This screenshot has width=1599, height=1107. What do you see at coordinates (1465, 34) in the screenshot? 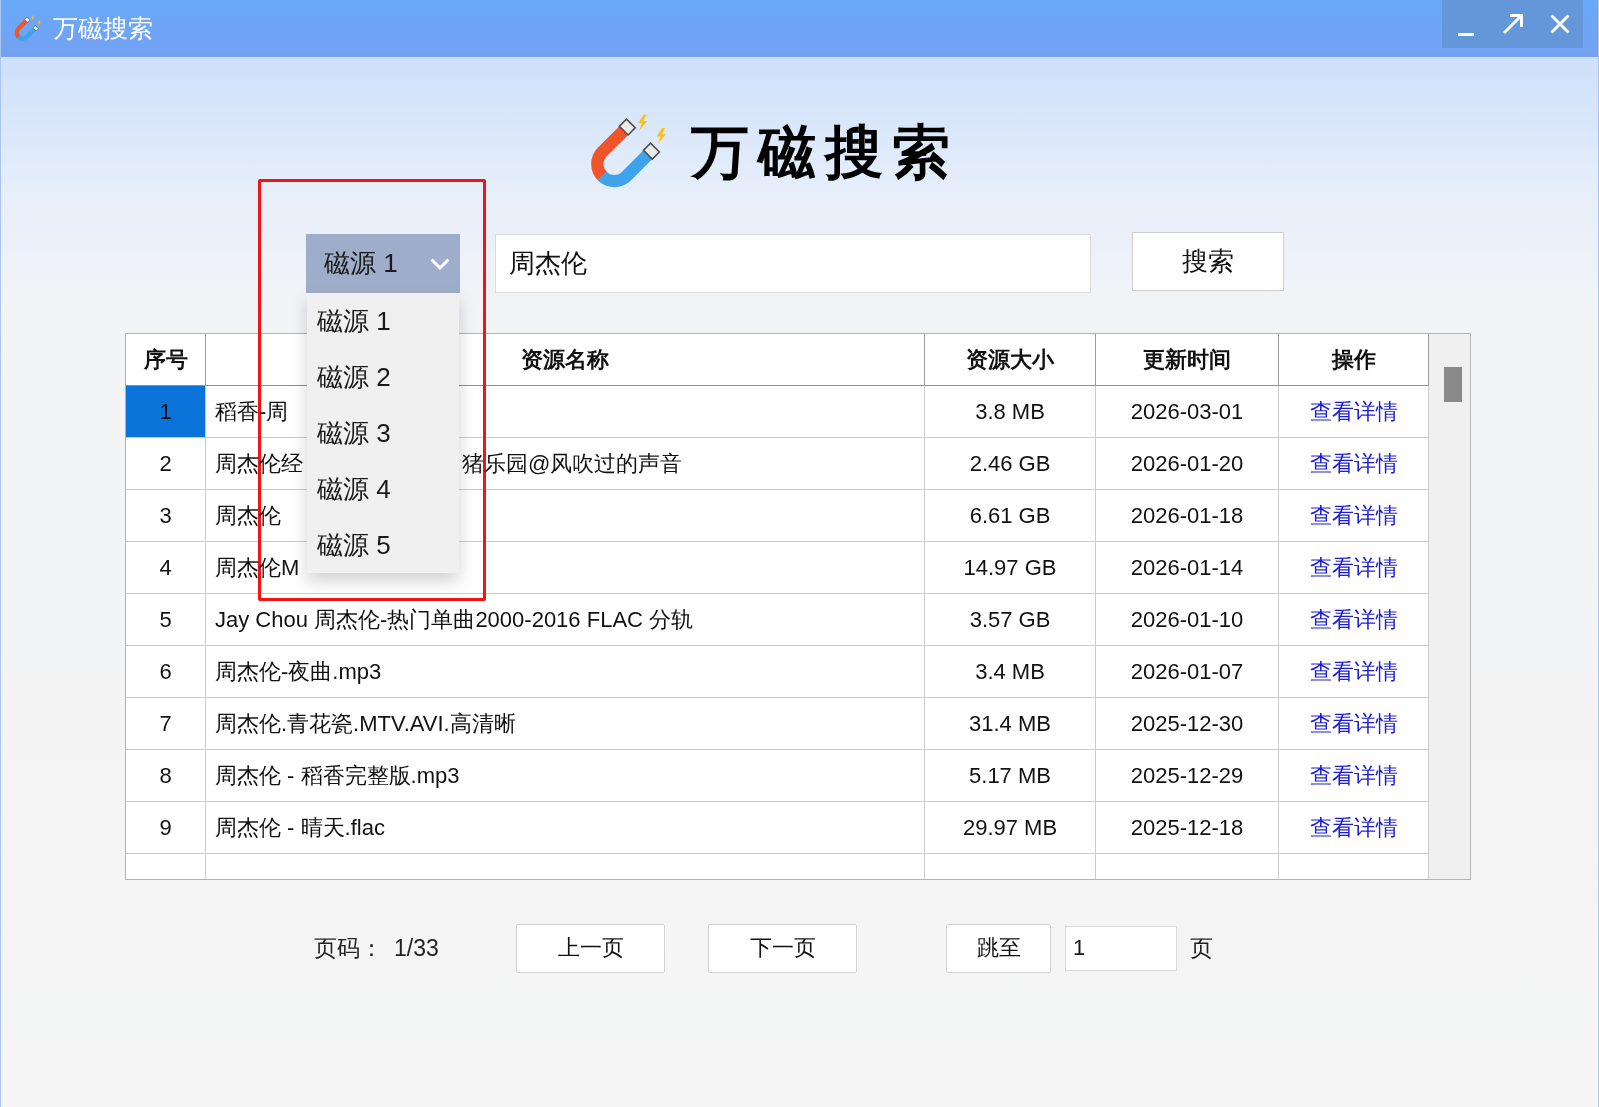
I see `minimize-icon` at bounding box center [1465, 34].